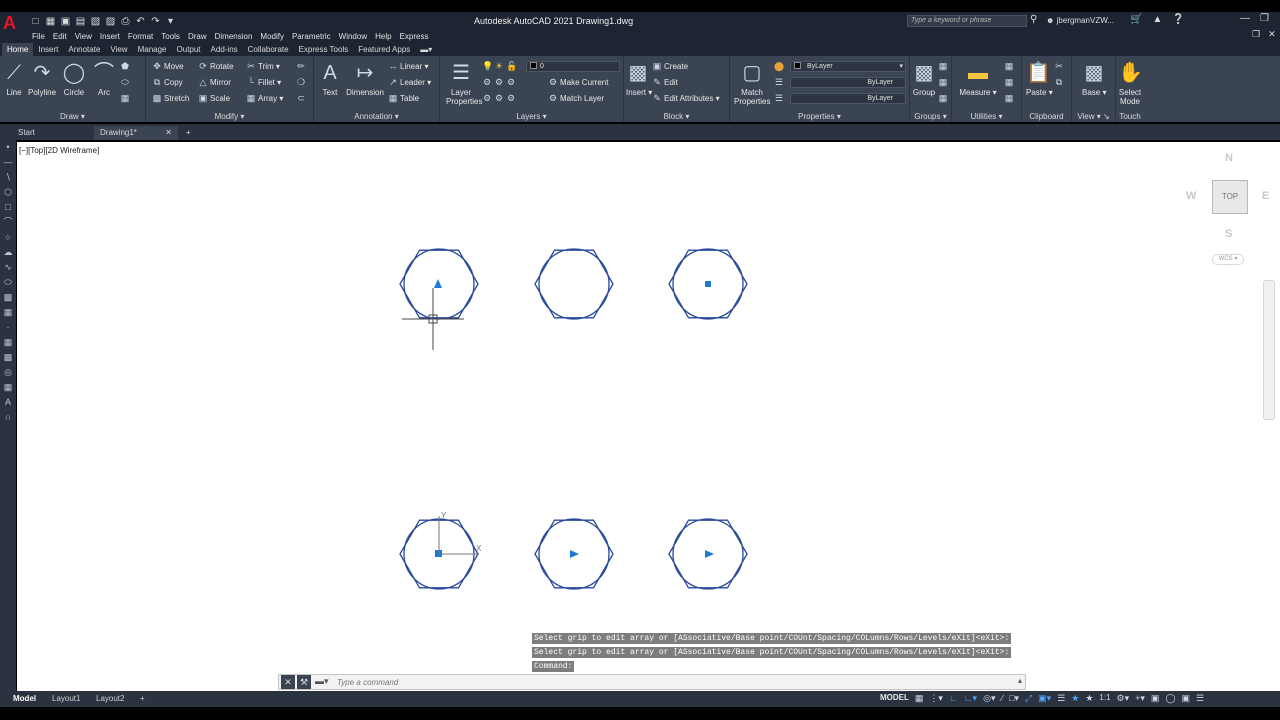 Image resolution: width=1280 pixels, height=720 pixels. What do you see at coordinates (66, 699) in the screenshot?
I see `layout-tab-layout1: Layout1` at bounding box center [66, 699].